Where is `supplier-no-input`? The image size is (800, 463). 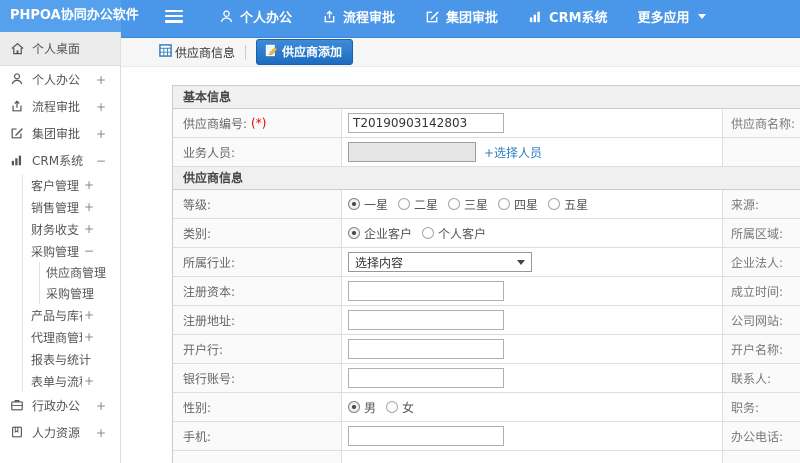
supplier-no-input is located at coordinates (426, 123).